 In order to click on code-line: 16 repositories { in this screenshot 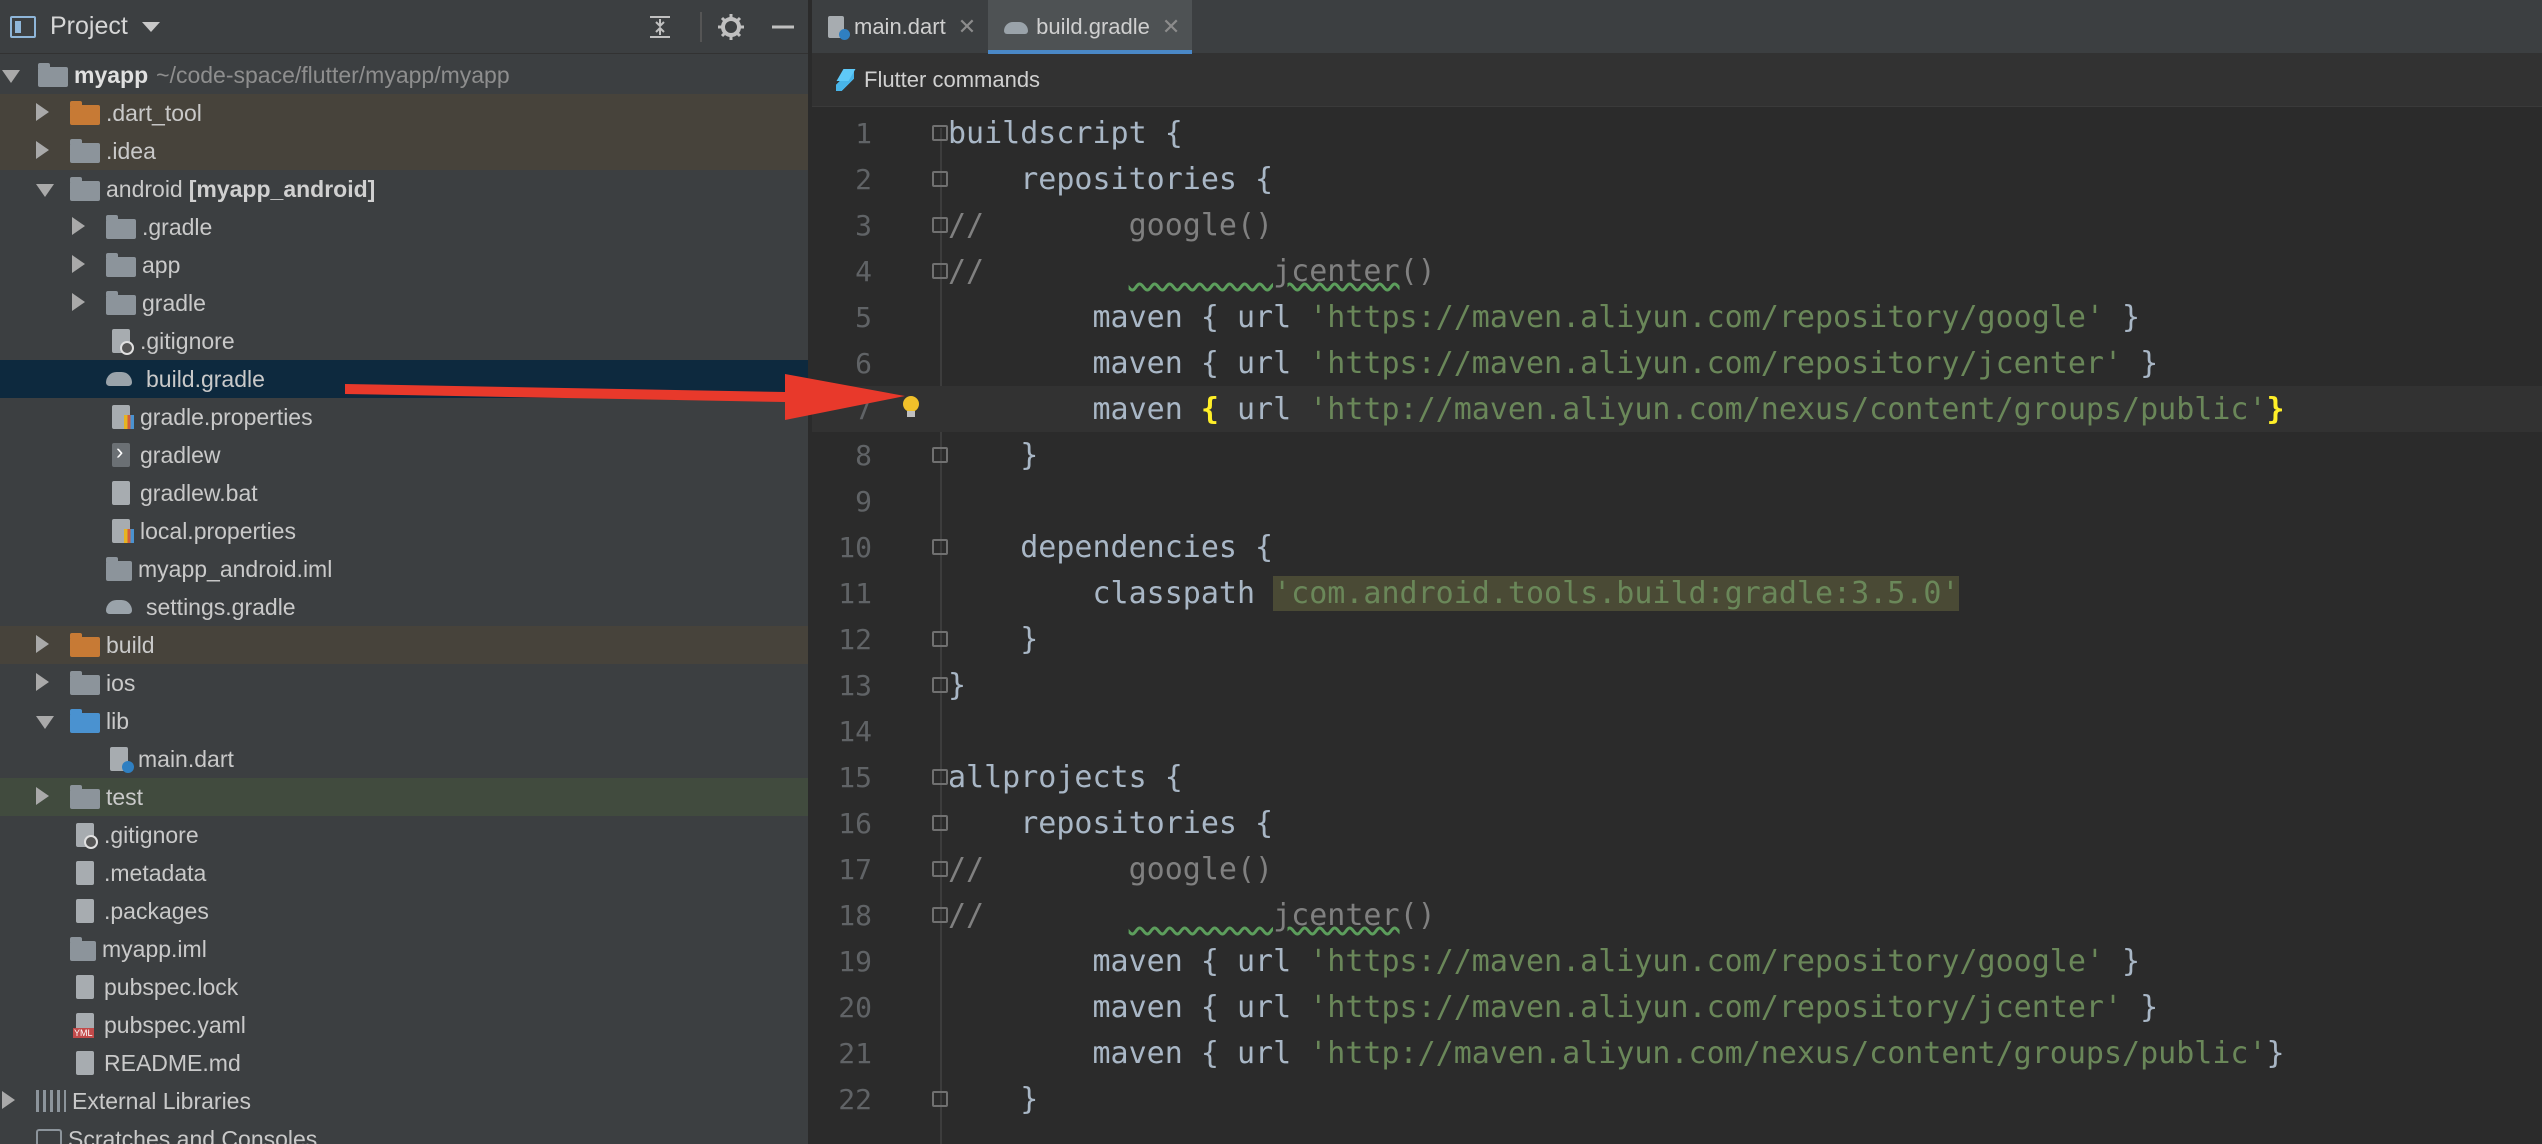, I will do `click(1677, 823)`.